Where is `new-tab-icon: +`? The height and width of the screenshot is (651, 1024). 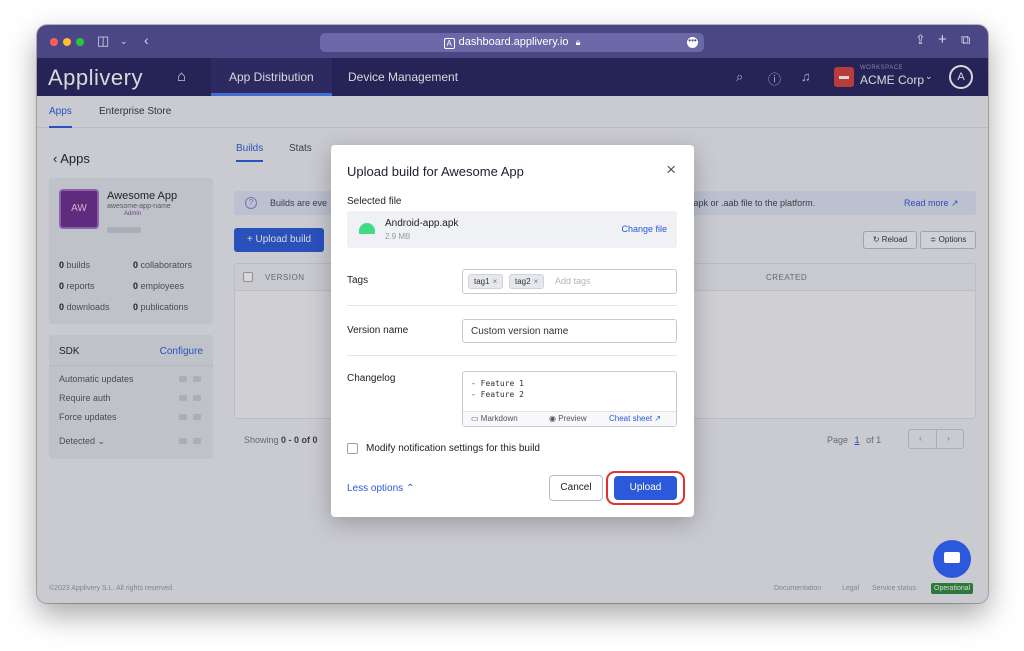 new-tab-icon: + is located at coordinates (942, 39).